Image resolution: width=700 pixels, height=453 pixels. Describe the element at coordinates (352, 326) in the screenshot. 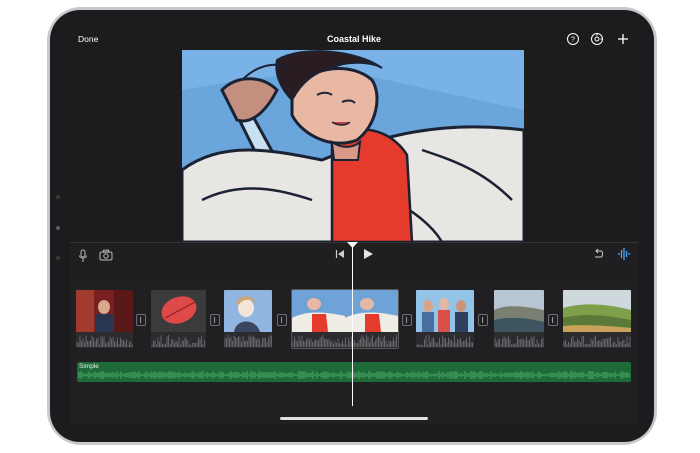

I see `playhead` at that location.